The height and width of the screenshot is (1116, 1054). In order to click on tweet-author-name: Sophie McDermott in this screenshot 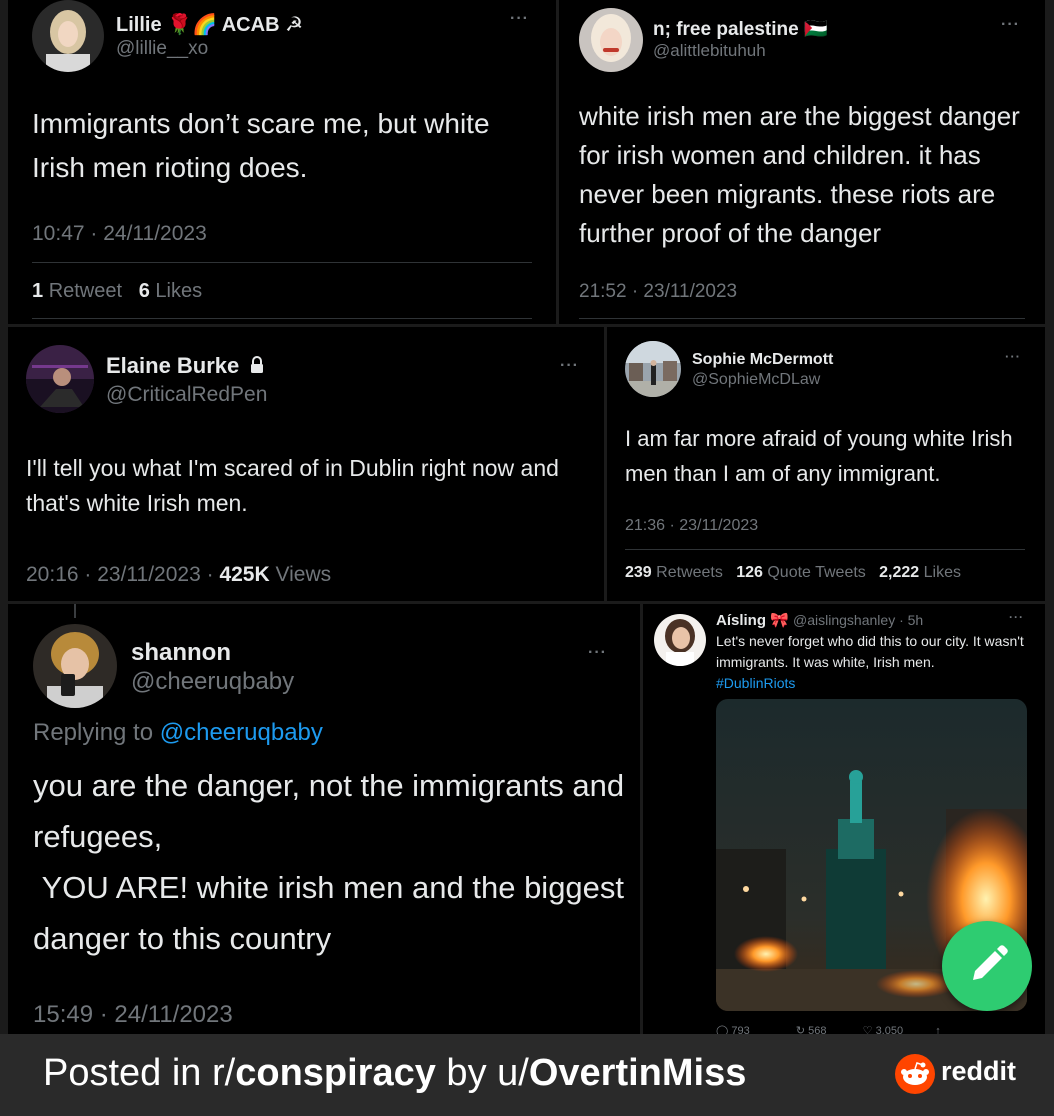, I will do `click(762, 360)`.